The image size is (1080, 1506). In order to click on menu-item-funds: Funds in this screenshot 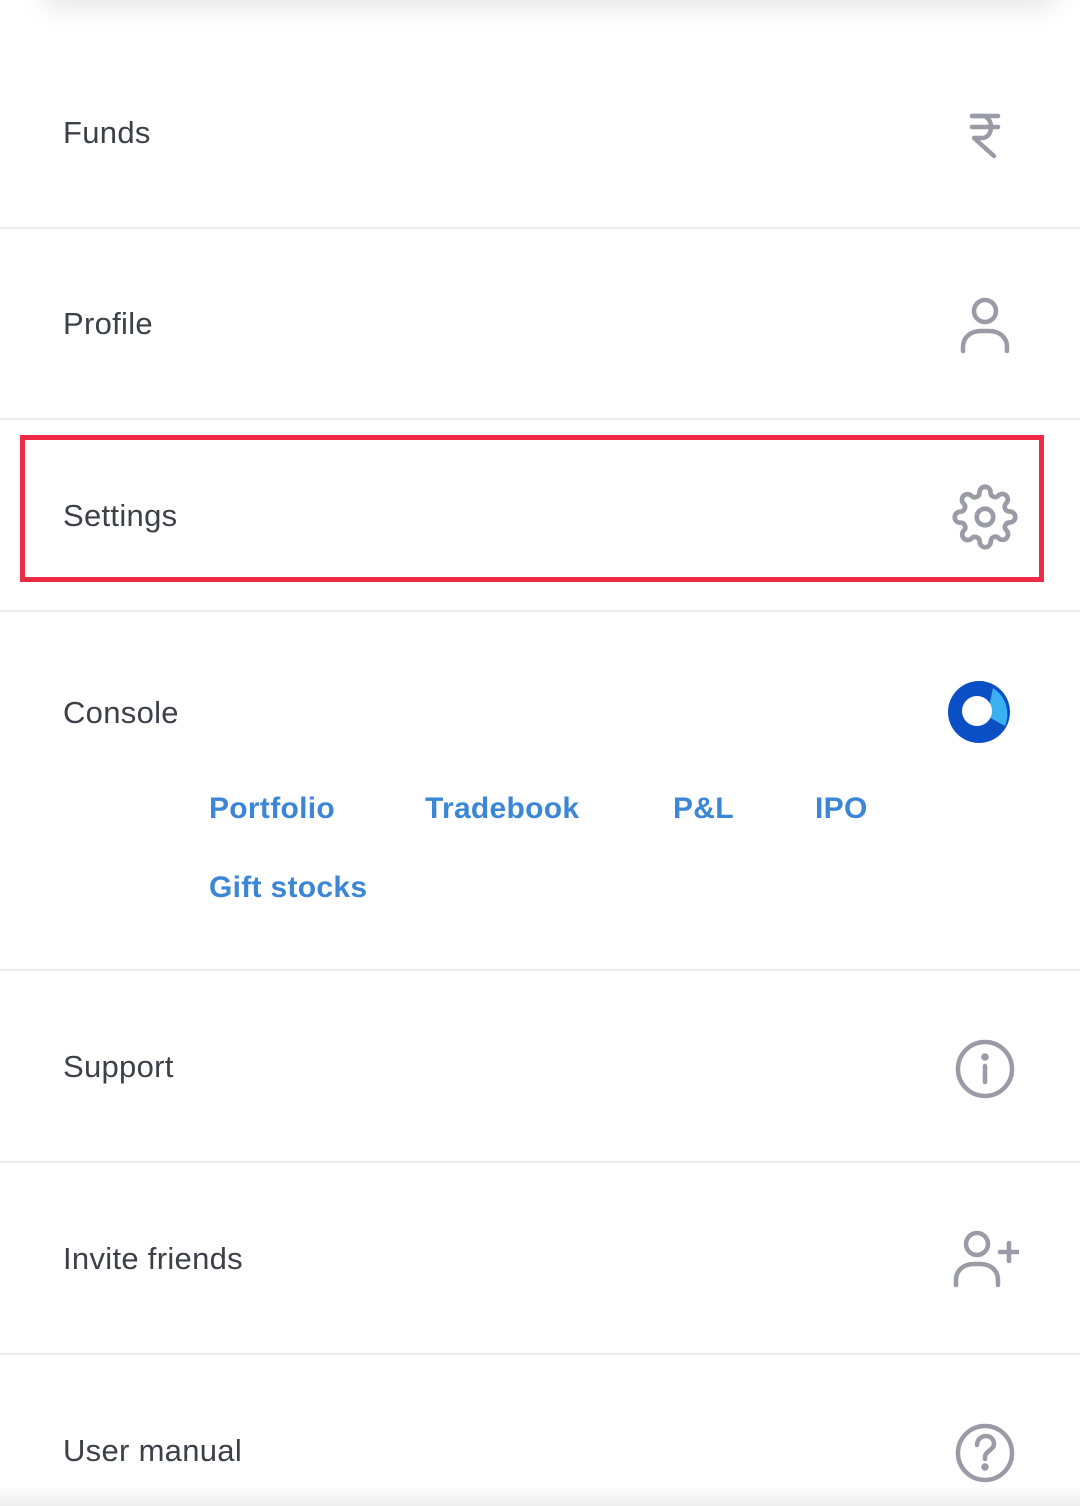, I will do `click(540, 133)`.